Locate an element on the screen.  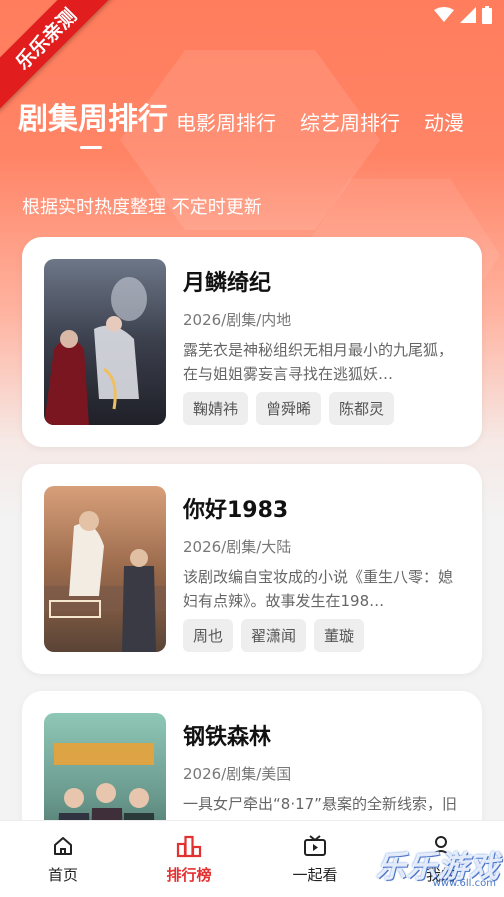
ranking-subtitle: 根据实时热度整理 不定时更新 is located at coordinates (142, 207).